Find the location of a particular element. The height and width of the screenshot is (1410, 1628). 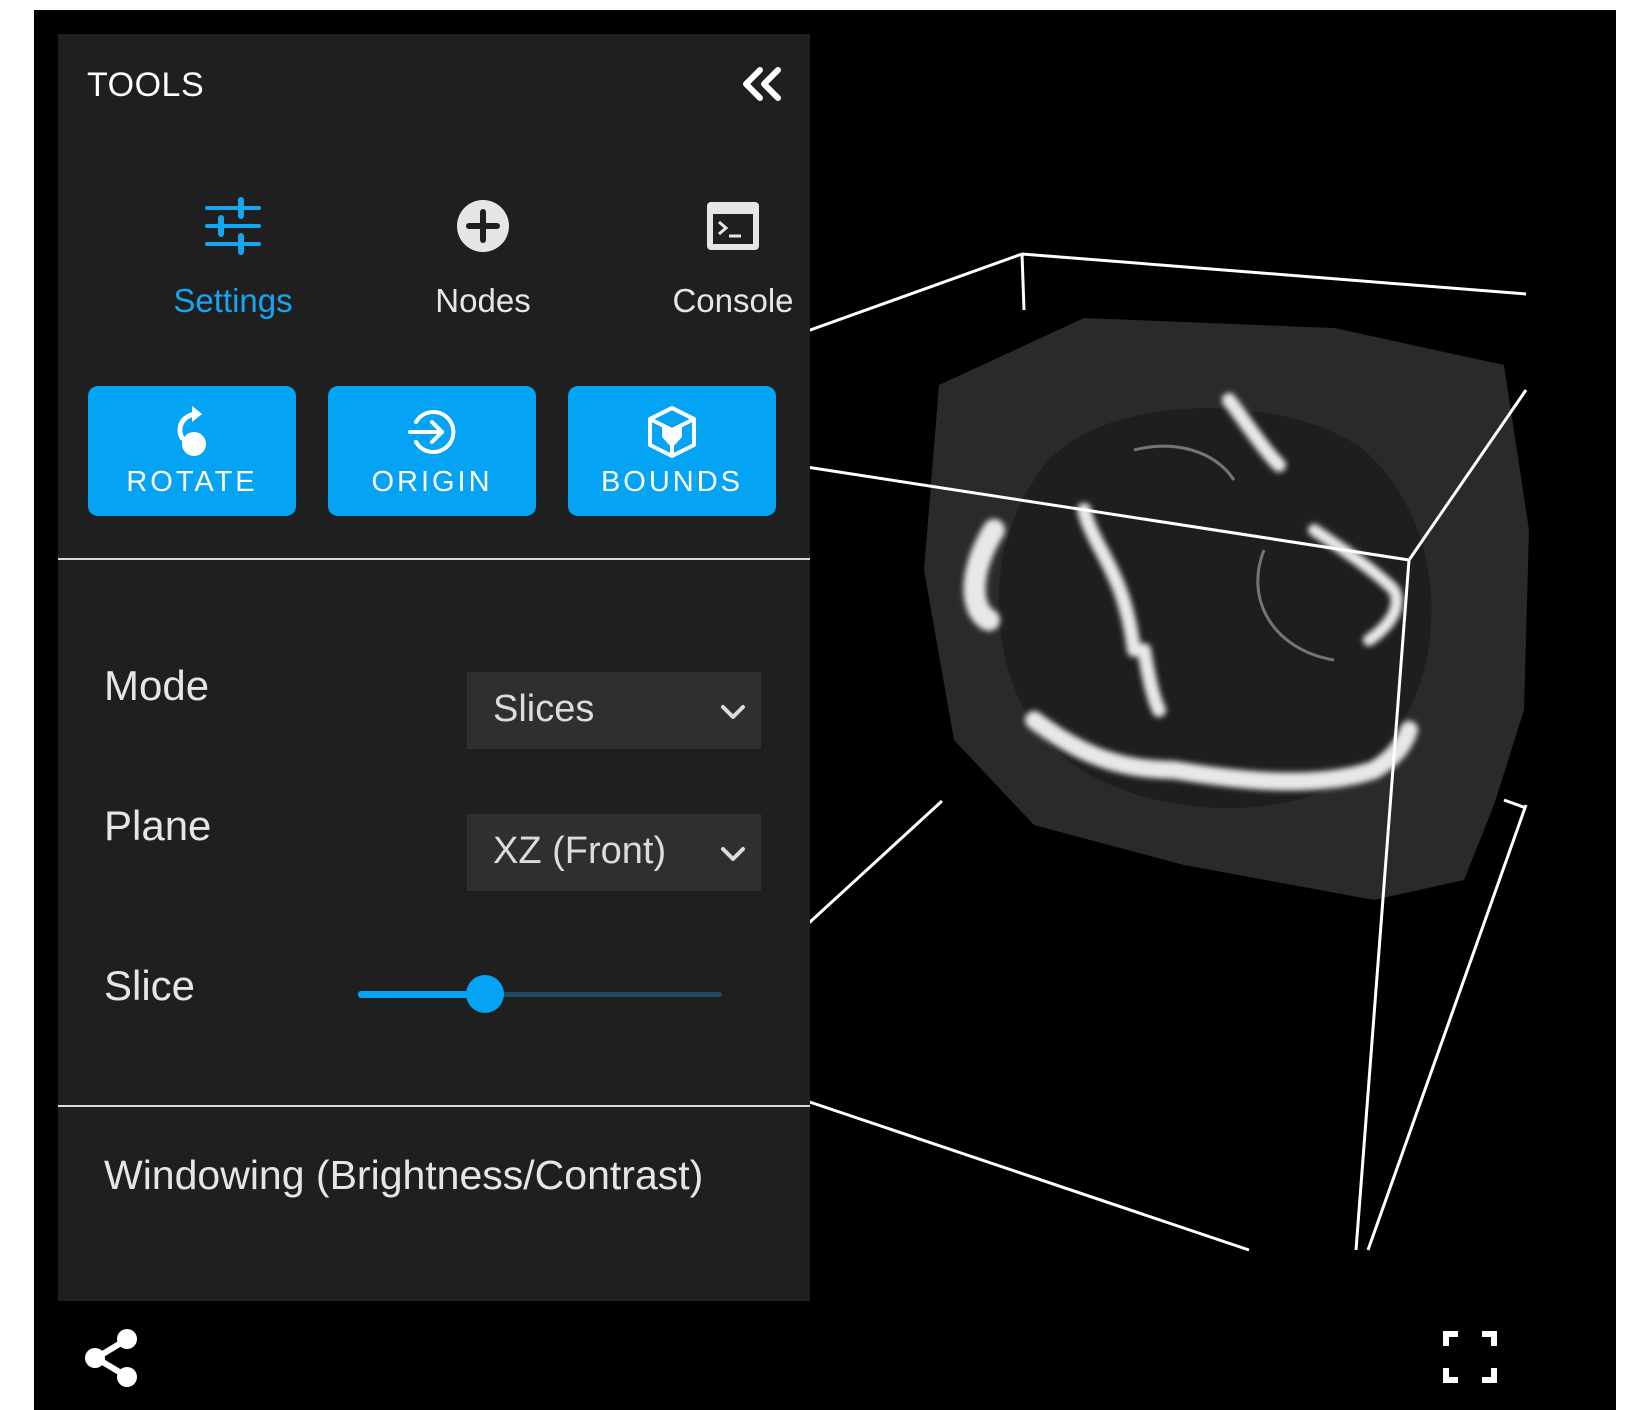

mode-label: Mode is located at coordinates (157, 685).